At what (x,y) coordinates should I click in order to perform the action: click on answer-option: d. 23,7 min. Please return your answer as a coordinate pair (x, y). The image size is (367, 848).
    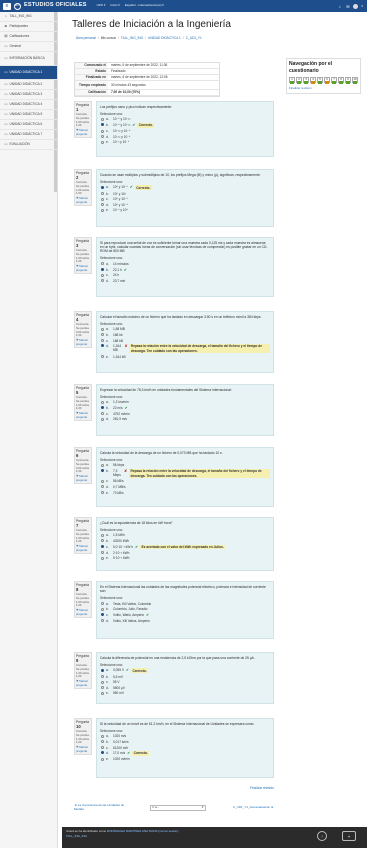
    Looking at the image, I should click on (185, 281).